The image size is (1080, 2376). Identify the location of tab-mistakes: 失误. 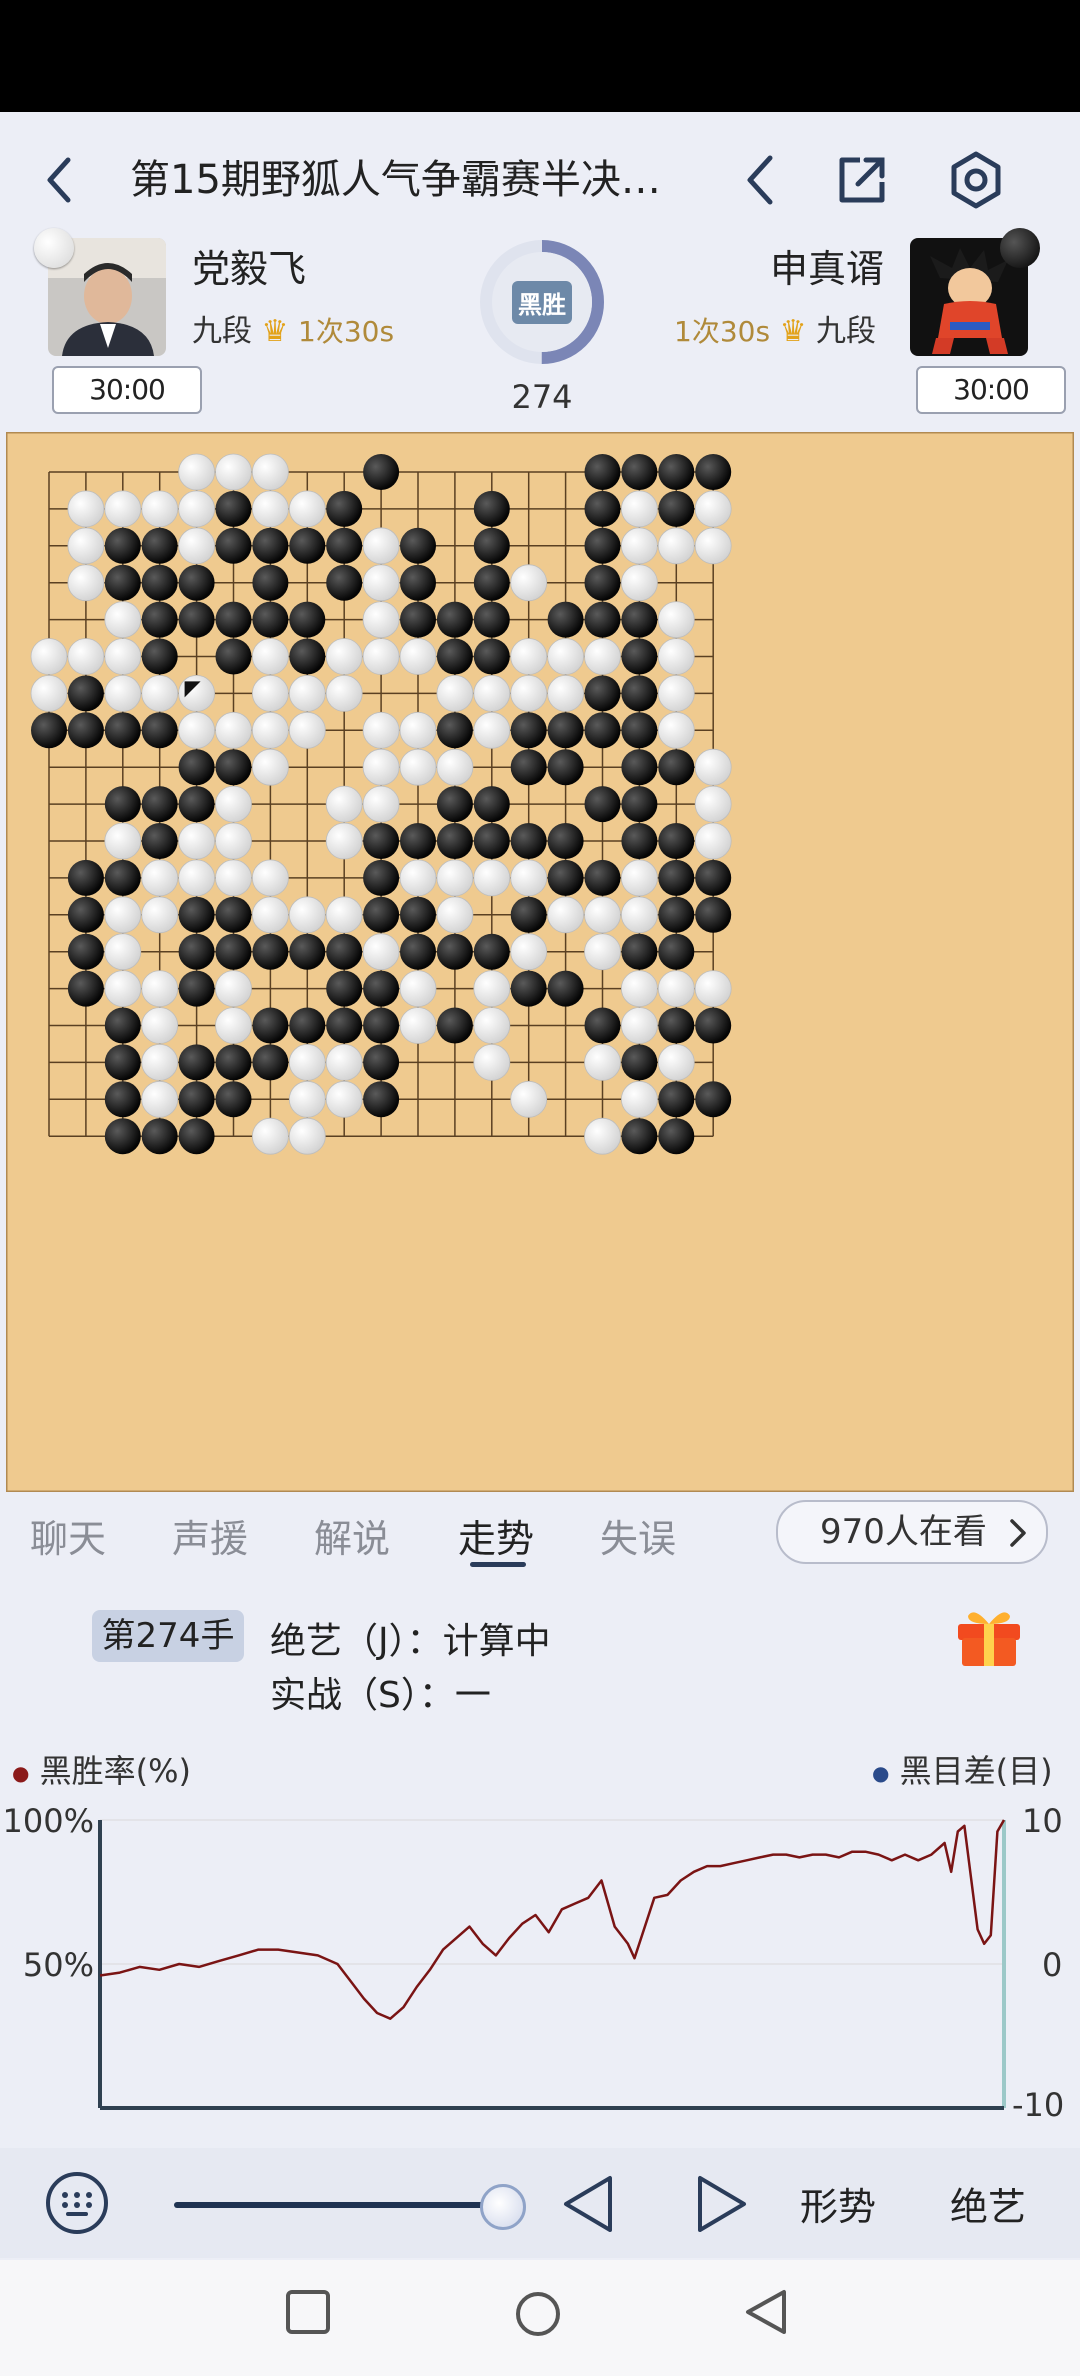
(638, 1535).